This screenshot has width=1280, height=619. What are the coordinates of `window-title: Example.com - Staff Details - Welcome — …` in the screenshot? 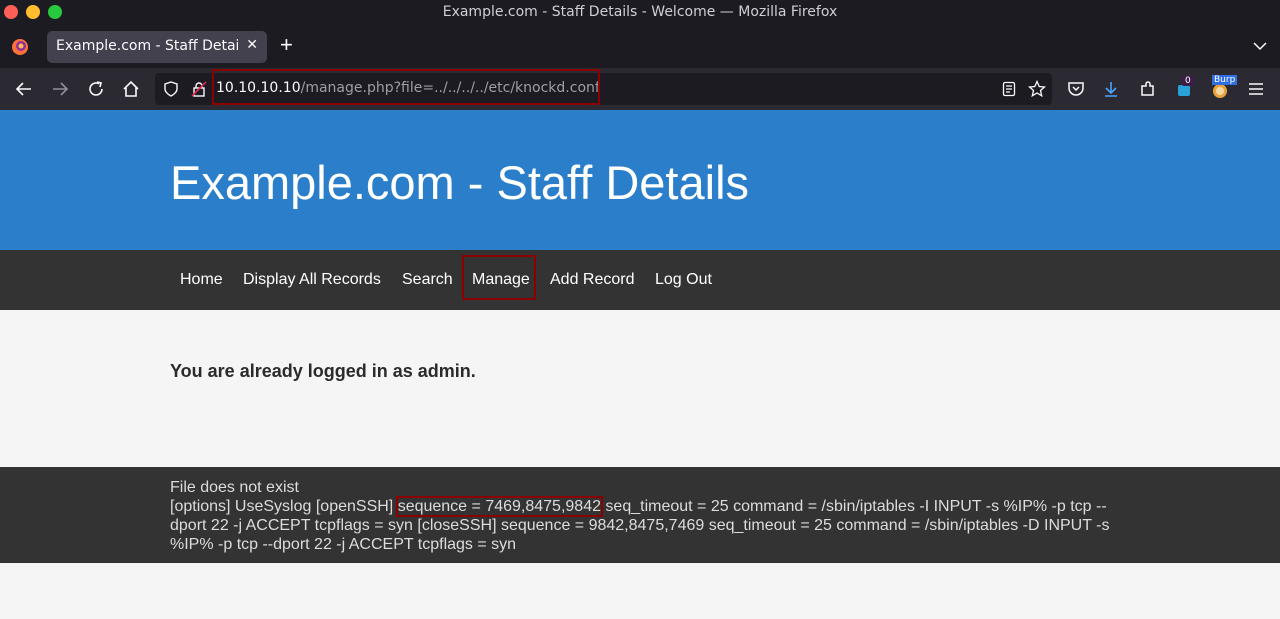 It's located at (640, 12).